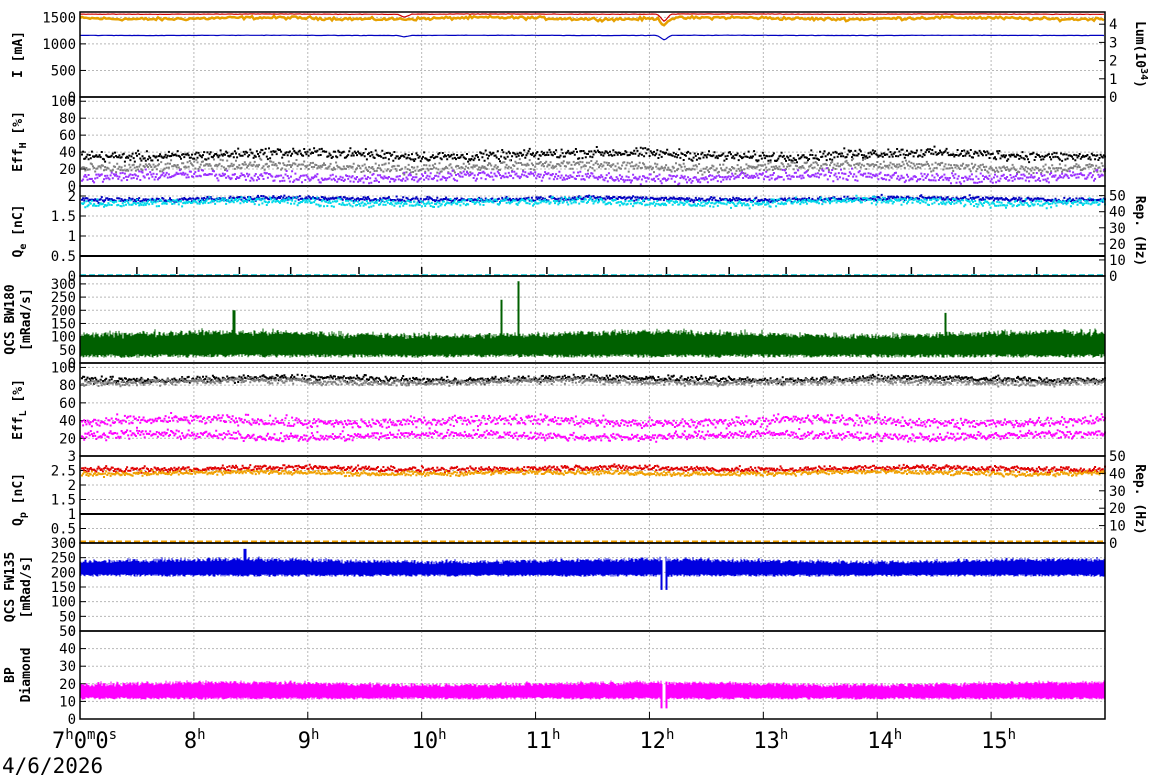  What do you see at coordinates (309, 740) in the screenshot?
I see `x-tick-label: 9h` at bounding box center [309, 740].